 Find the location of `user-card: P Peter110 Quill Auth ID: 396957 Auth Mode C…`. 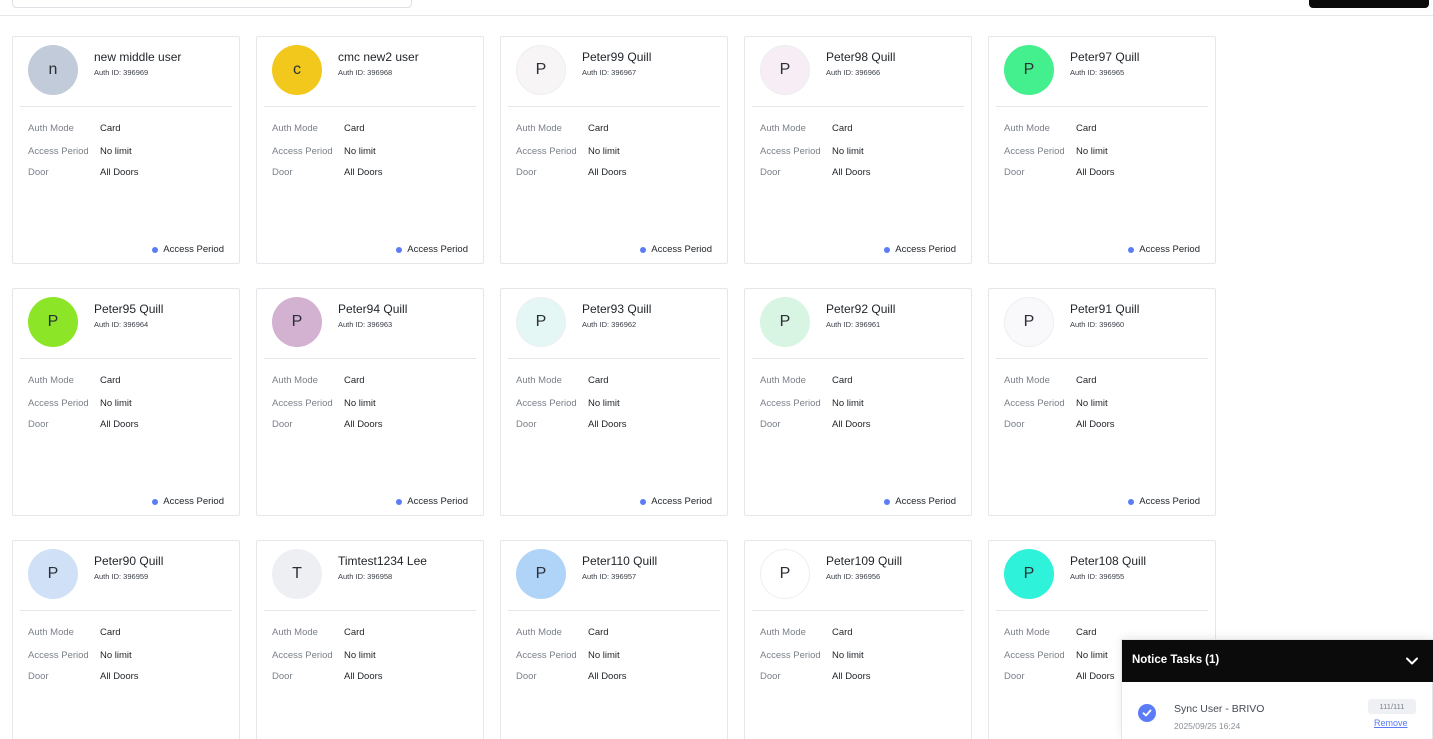

user-card: P Peter110 Quill Auth ID: 396957 Auth Mode C… is located at coordinates (614, 639).